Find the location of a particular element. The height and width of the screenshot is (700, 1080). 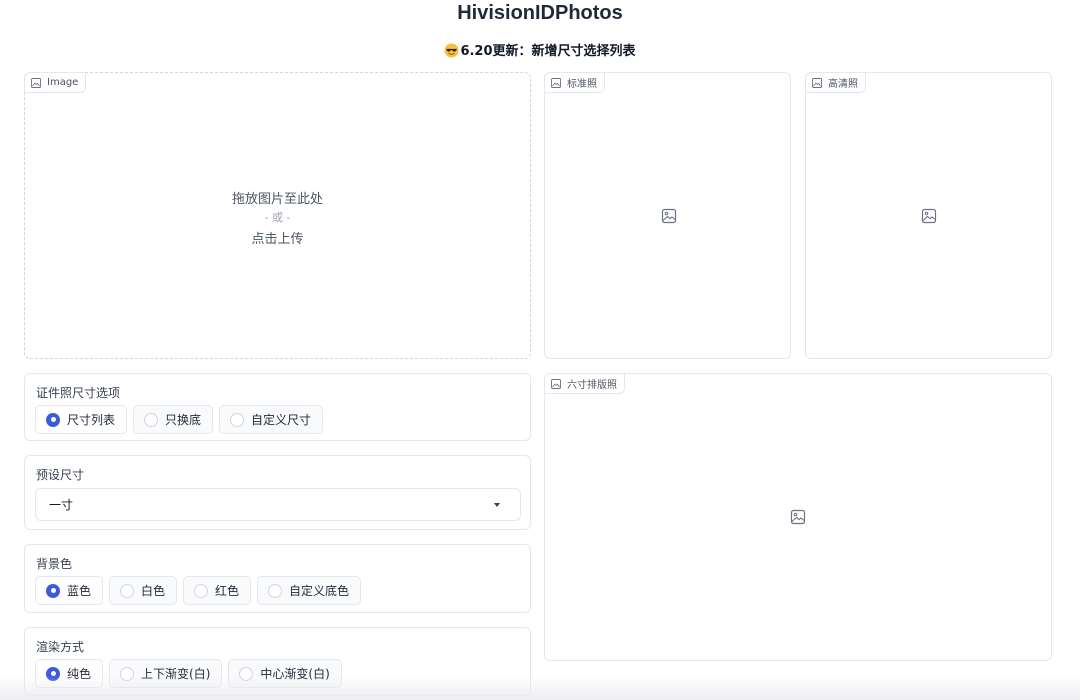

render-mode-group: 渲染方式 纯色 上下渐变(白) 中心渐变(白) is located at coordinates (277, 661).